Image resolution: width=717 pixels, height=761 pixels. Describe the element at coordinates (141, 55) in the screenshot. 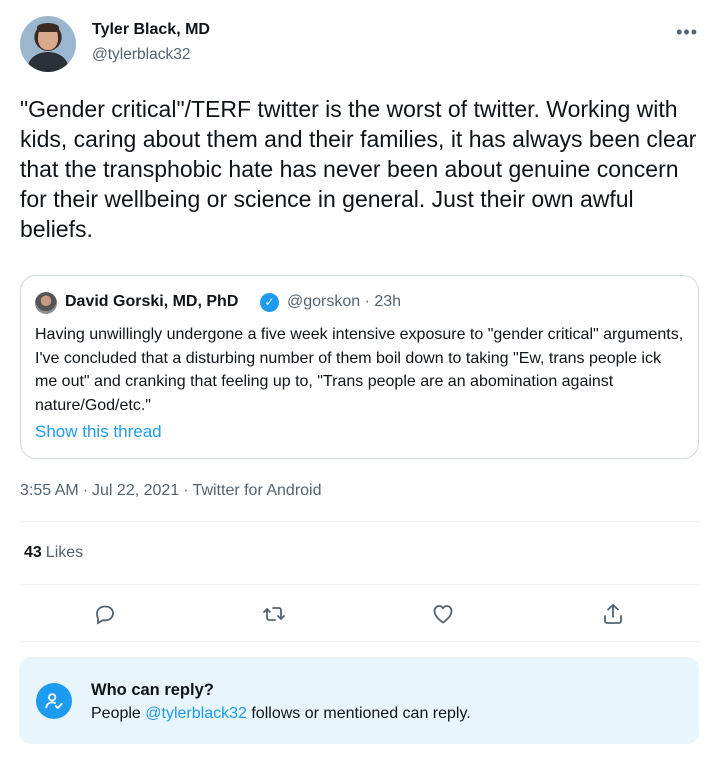

I see `author-handle: @tylerblack32` at that location.